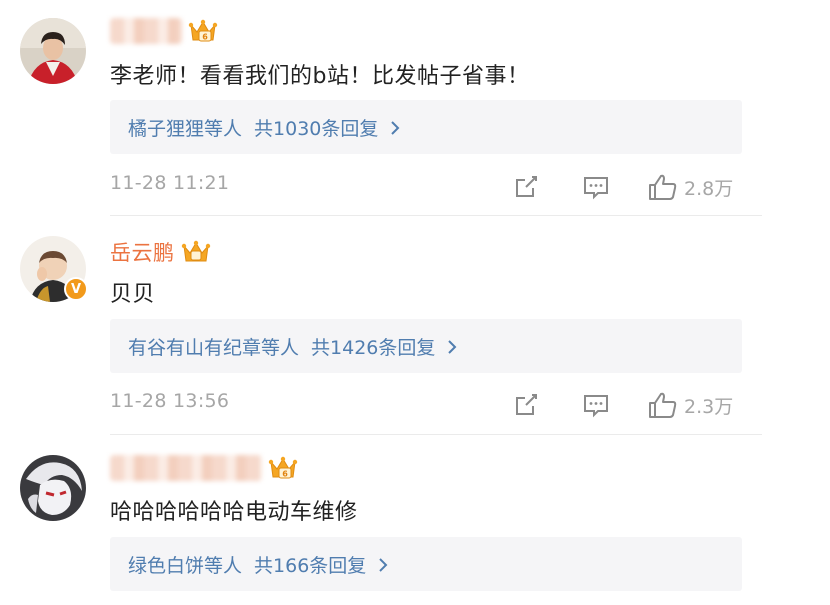 This screenshot has width=830, height=605. Describe the element at coordinates (214, 347) in the screenshot. I see `reply-users: 有谷有山有纪章等人` at that location.